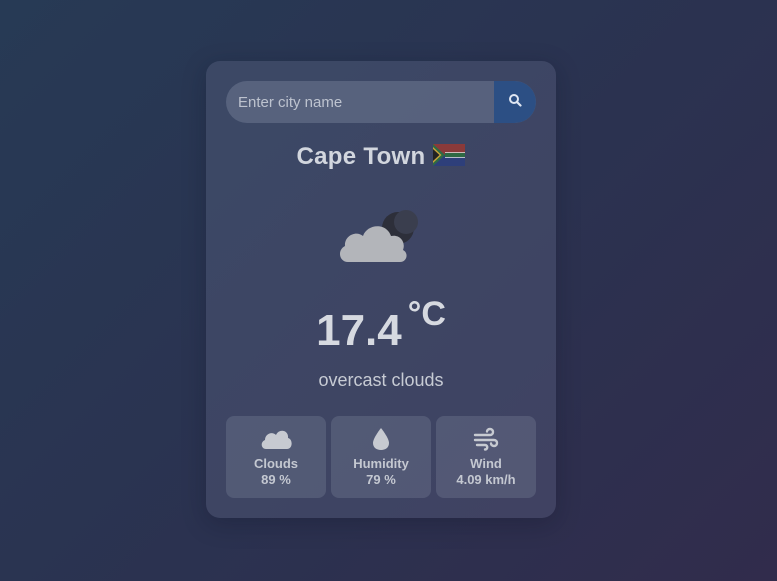 This screenshot has width=777, height=581. Describe the element at coordinates (486, 439) in the screenshot. I see `wind-icon` at that location.